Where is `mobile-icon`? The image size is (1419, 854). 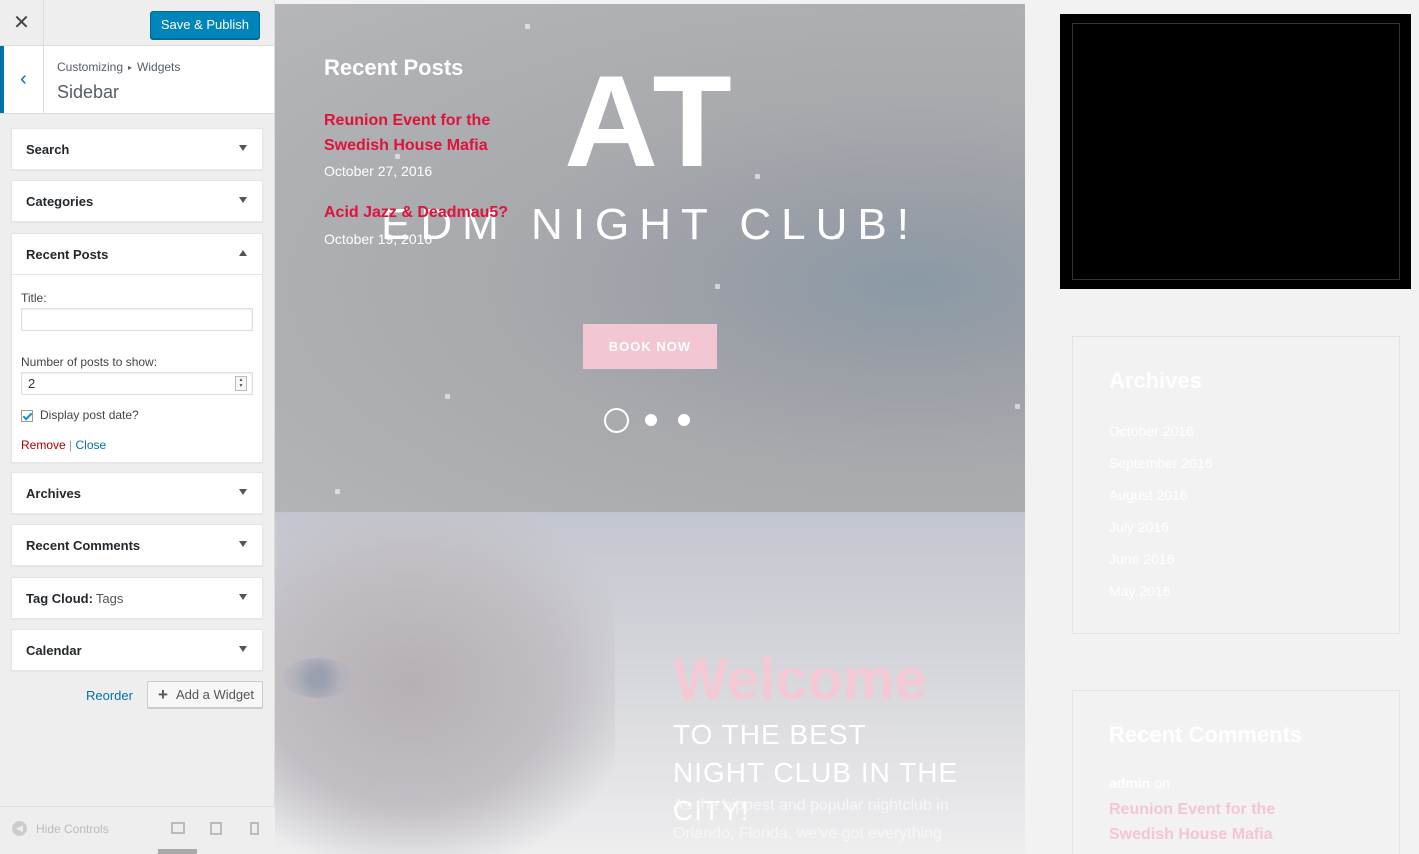
mobile-icon is located at coordinates (254, 828).